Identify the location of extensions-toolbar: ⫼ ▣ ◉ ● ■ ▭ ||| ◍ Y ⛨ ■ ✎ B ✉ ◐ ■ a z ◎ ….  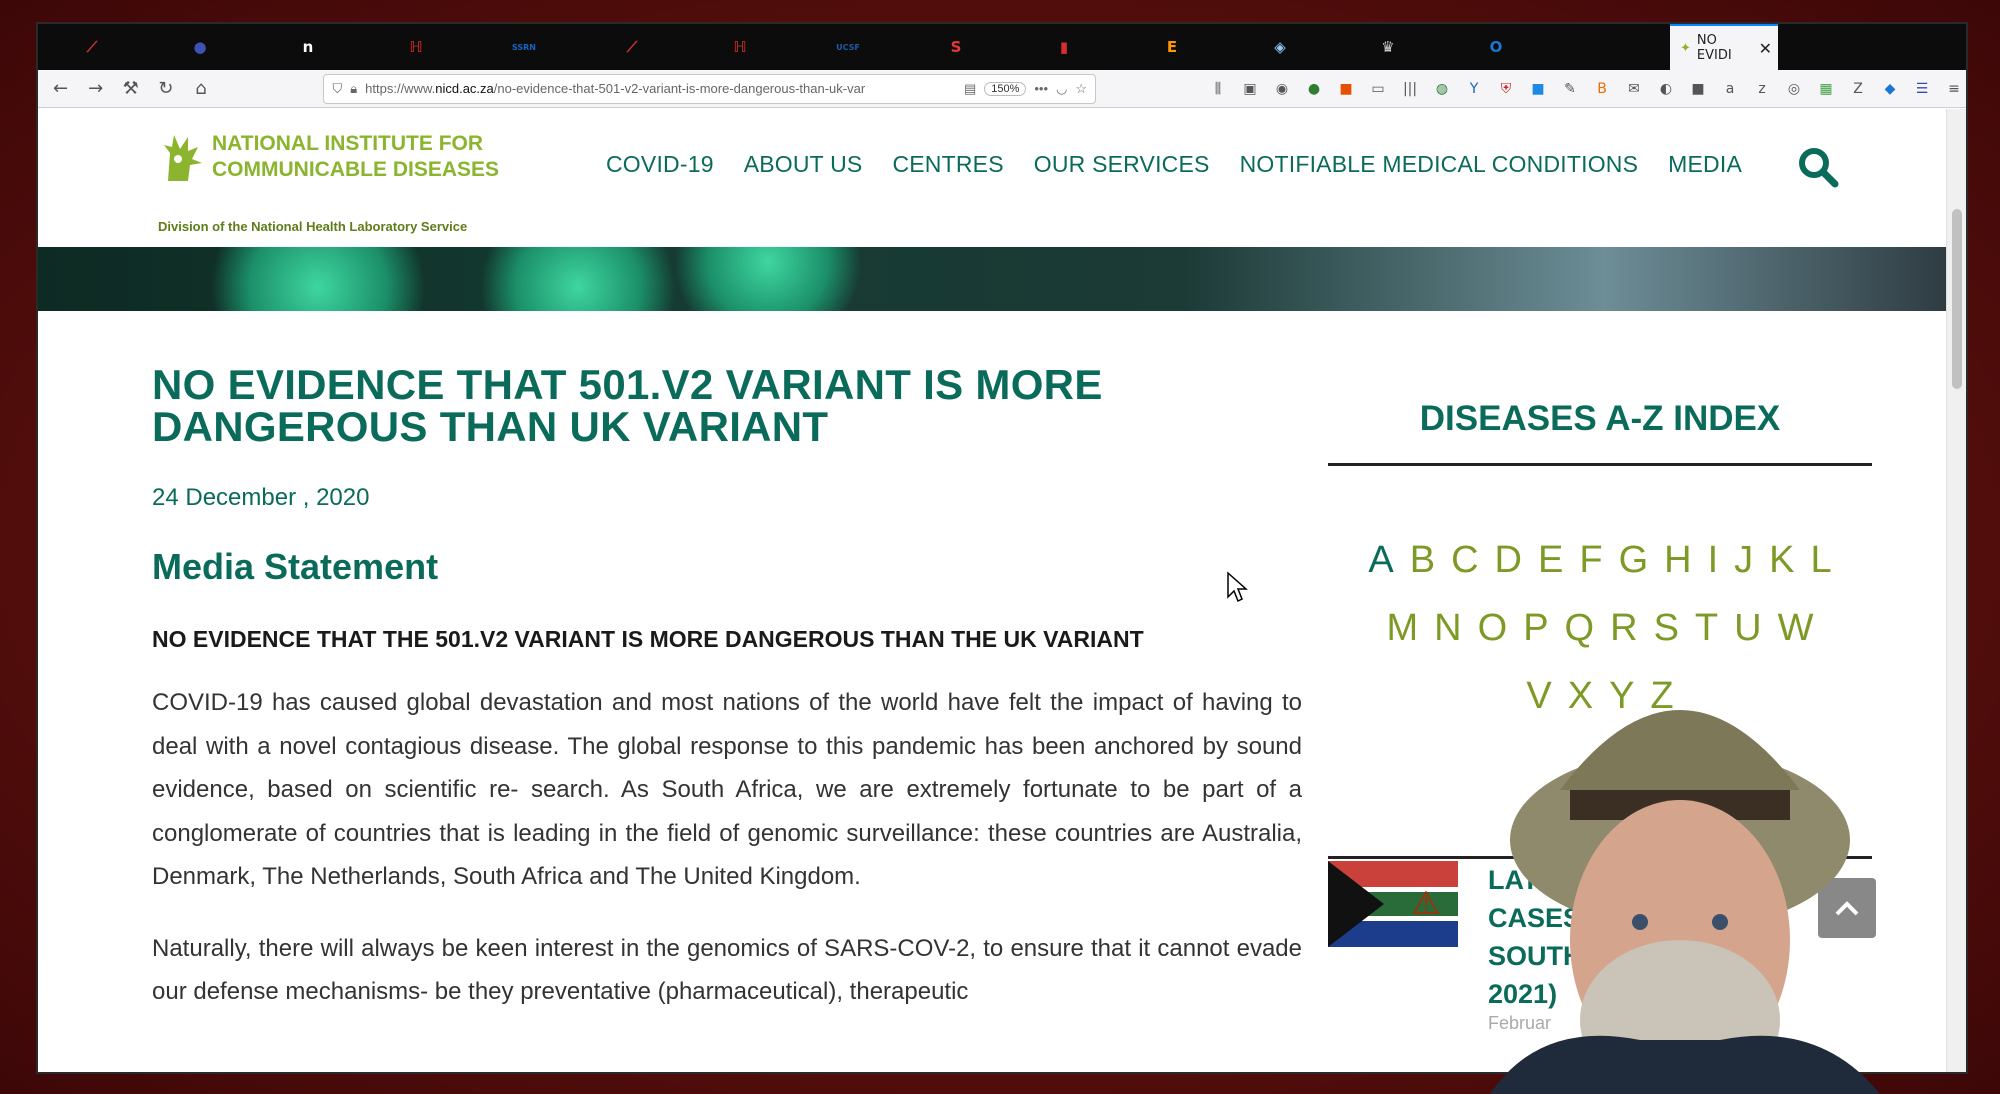
(1586, 89).